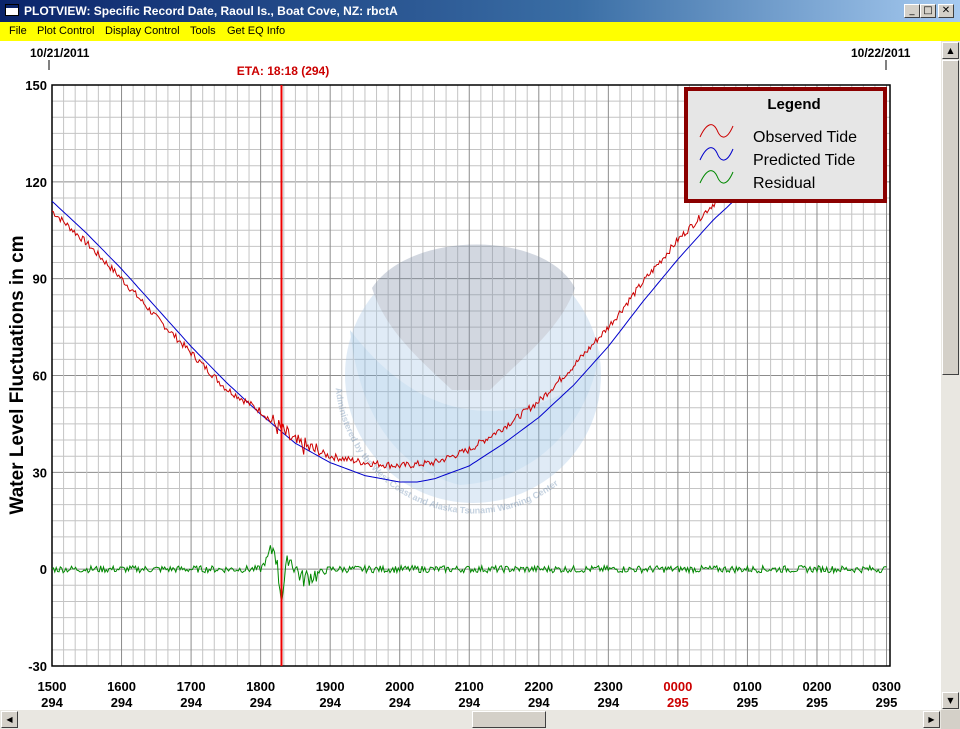 The width and height of the screenshot is (960, 729). I want to click on date-left-label: 10/21/2011, so click(60, 53).